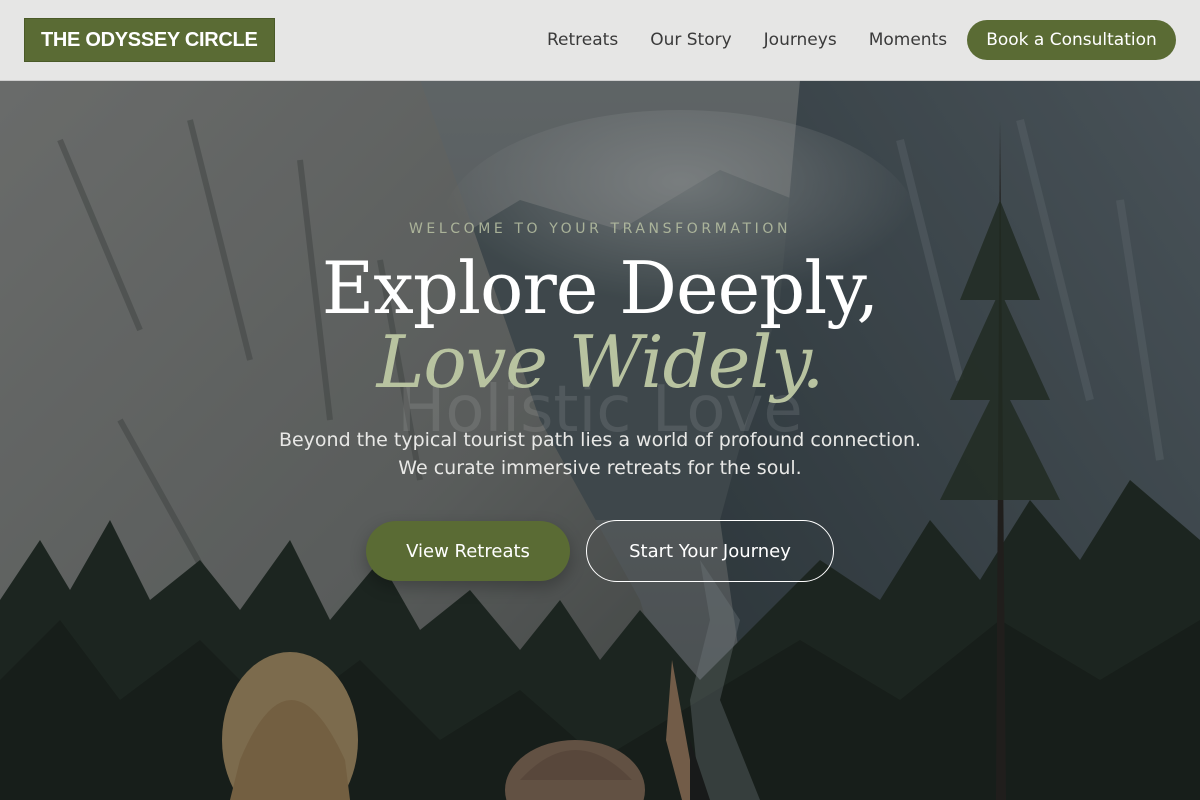 The width and height of the screenshot is (1200, 800). Describe the element at coordinates (690, 40) in the screenshot. I see `nav-link-our-story: Our Story` at that location.